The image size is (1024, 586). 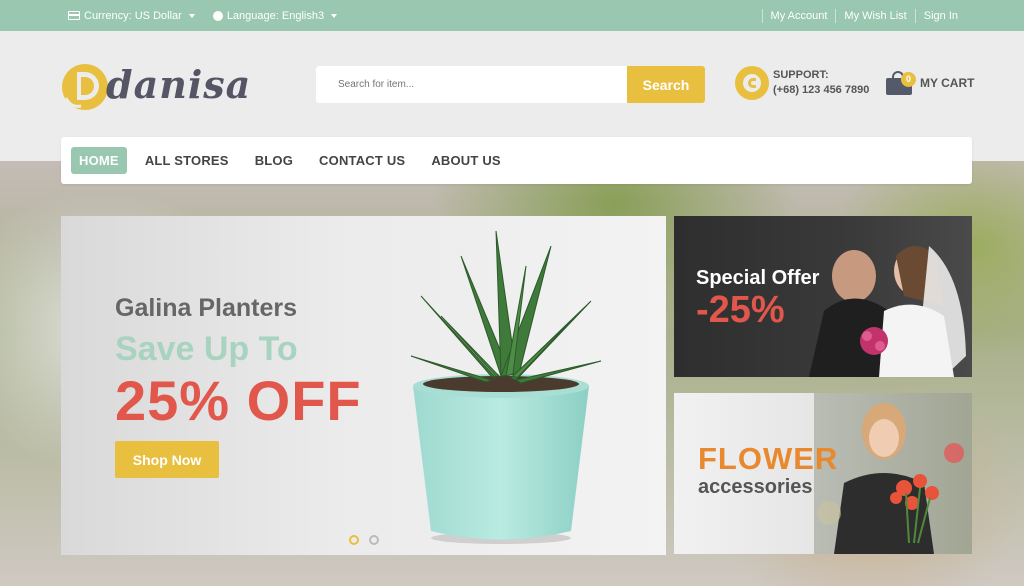 What do you see at coordinates (758, 278) in the screenshot?
I see `special-offer-title: Special Offer` at bounding box center [758, 278].